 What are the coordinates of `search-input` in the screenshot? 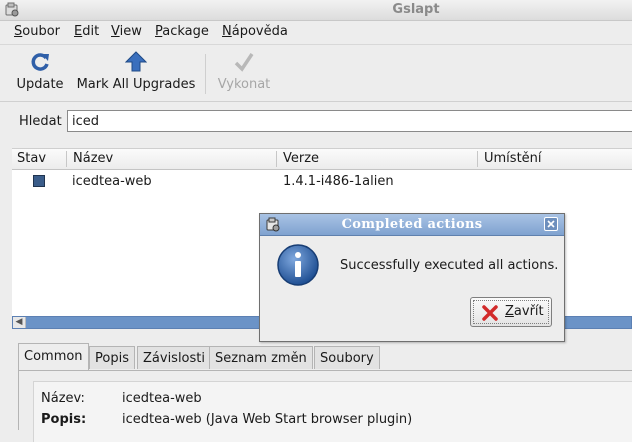 It's located at (349, 121).